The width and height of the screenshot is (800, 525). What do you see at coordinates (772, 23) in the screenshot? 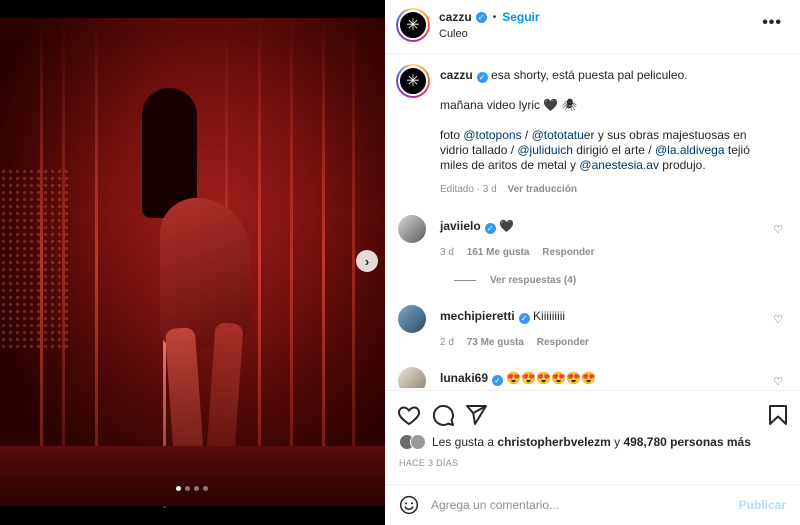
I see `more-options-icon: •••` at bounding box center [772, 23].